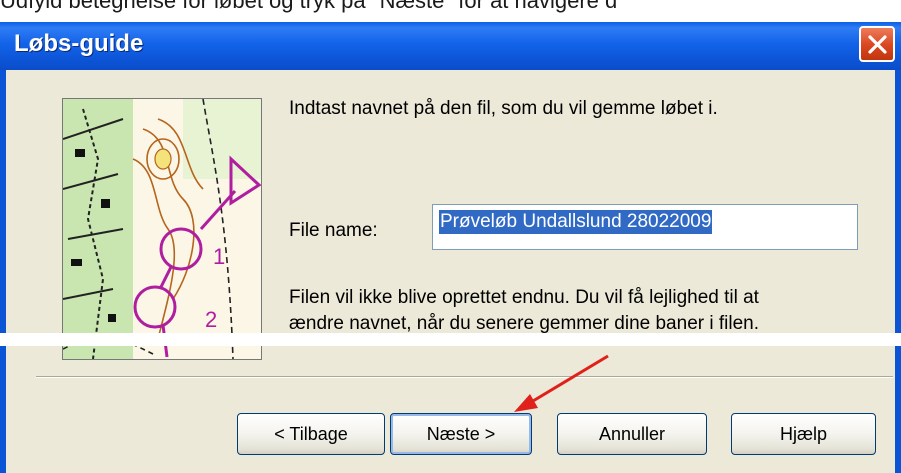 The width and height of the screenshot is (901, 473). I want to click on screenshot-gap, so click(450, 339).